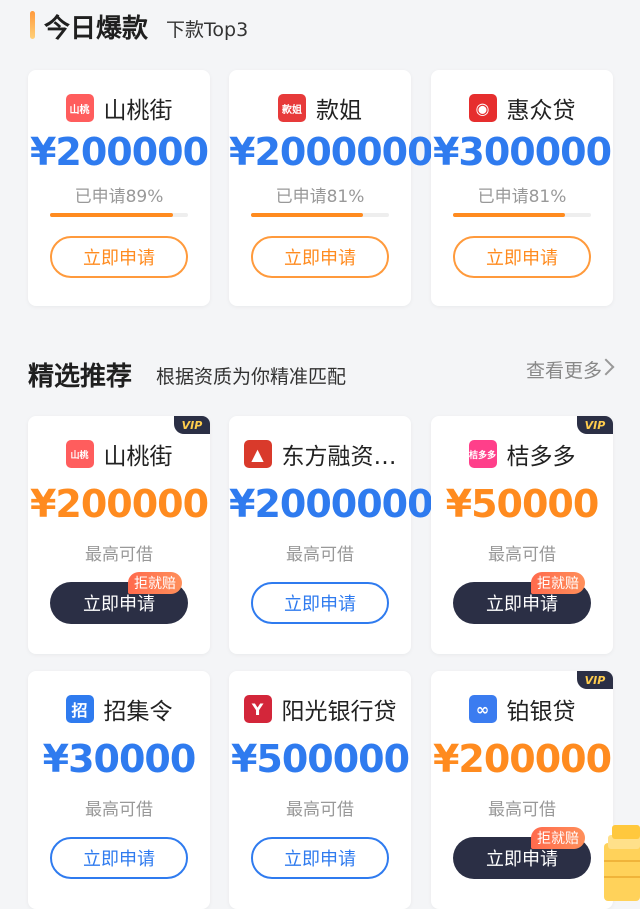 The width and height of the screenshot is (640, 909). Describe the element at coordinates (96, 29) in the screenshot. I see `top-section-title: 今日爆款` at that location.